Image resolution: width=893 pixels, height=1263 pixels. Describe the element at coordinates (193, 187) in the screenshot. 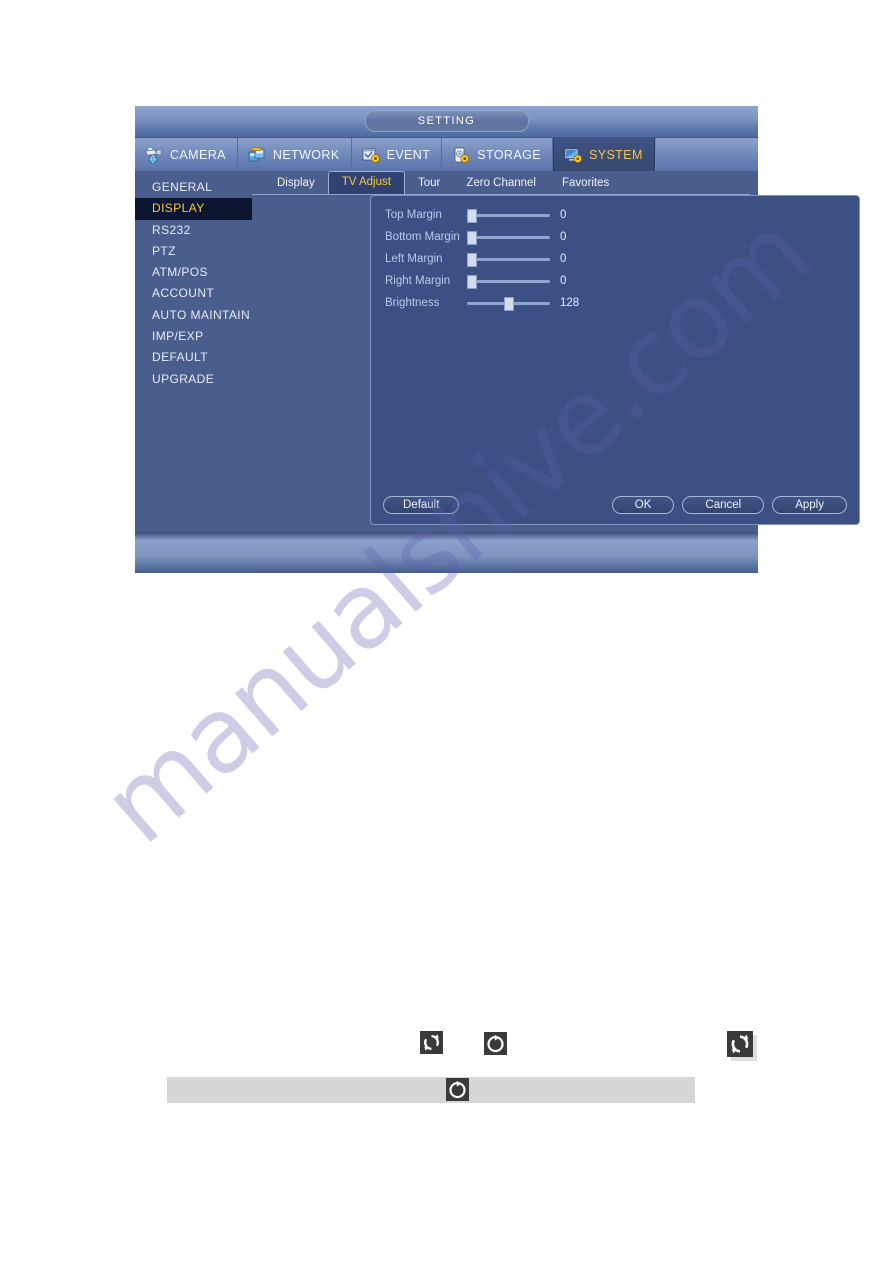

I see `sidebar-item-general: GENERAL` at that location.